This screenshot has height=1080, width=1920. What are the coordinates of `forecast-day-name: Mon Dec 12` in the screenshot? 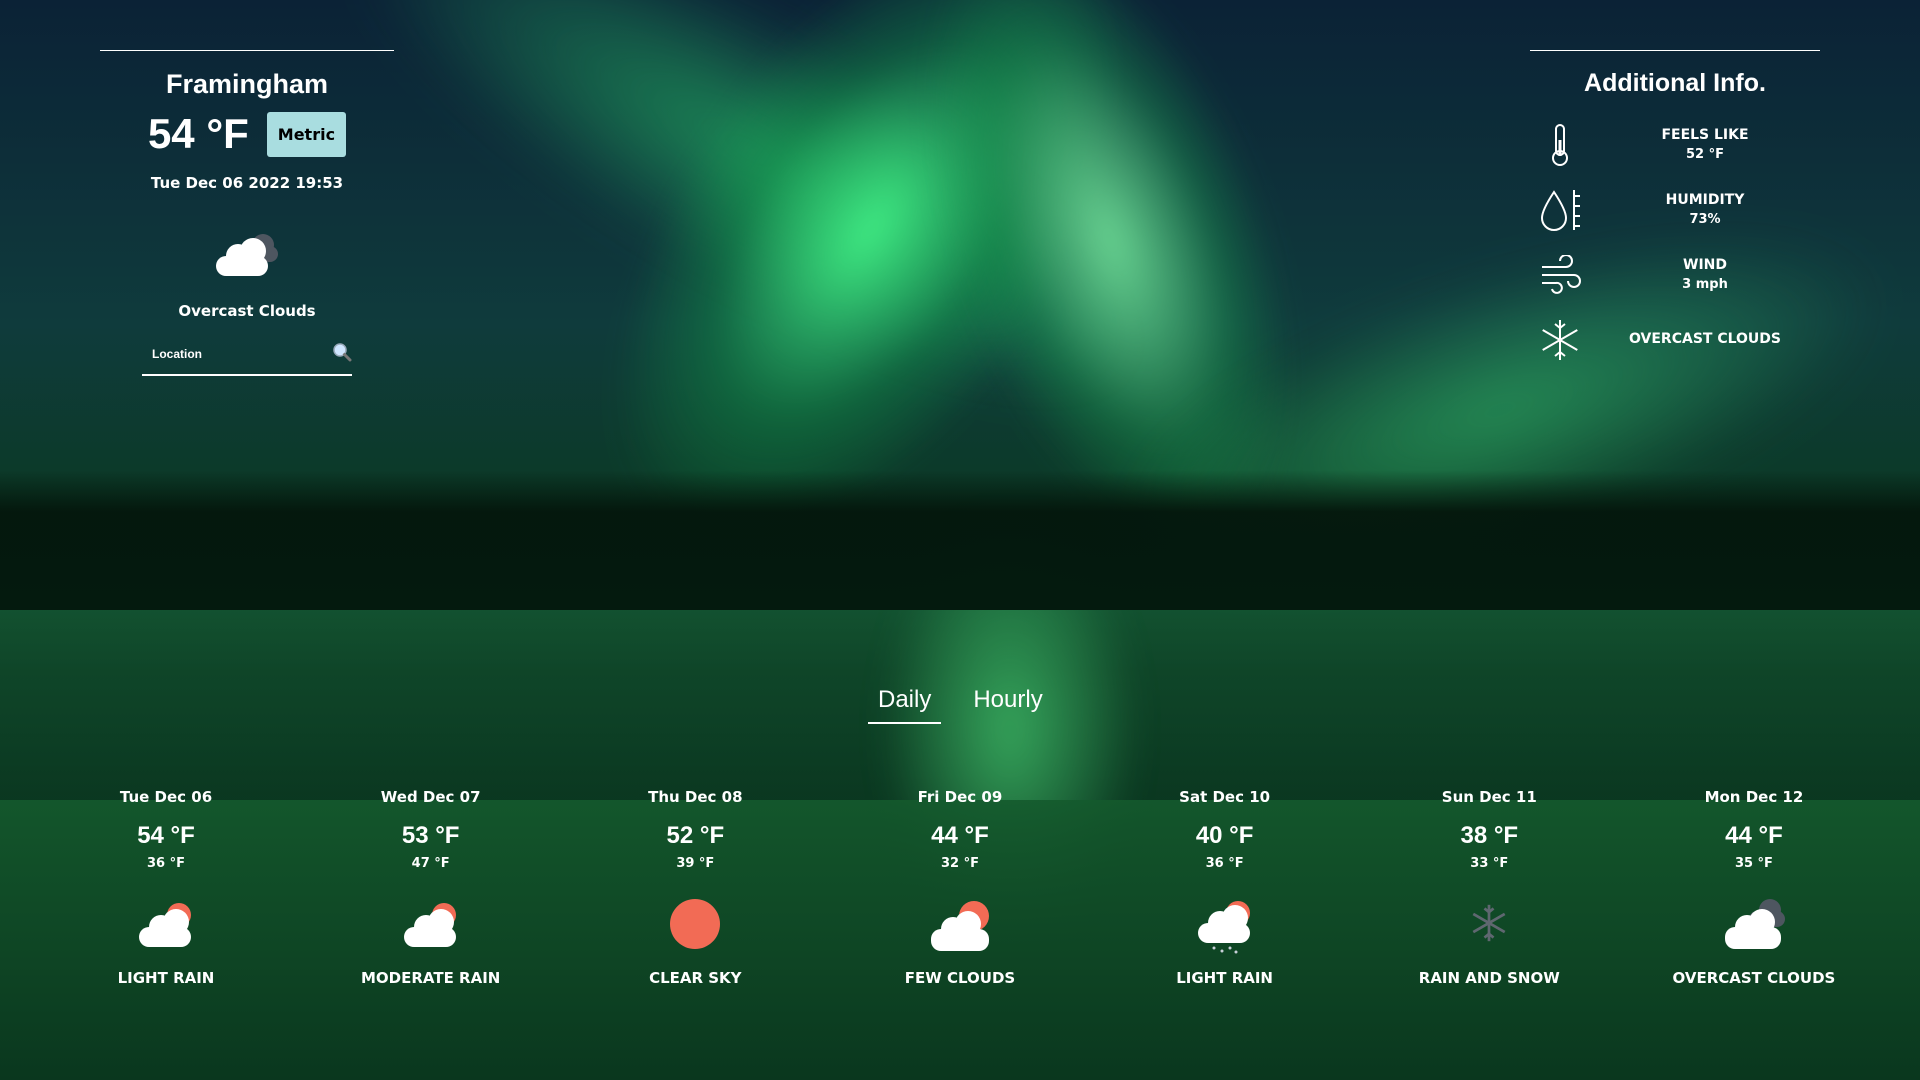 It's located at (1754, 797).